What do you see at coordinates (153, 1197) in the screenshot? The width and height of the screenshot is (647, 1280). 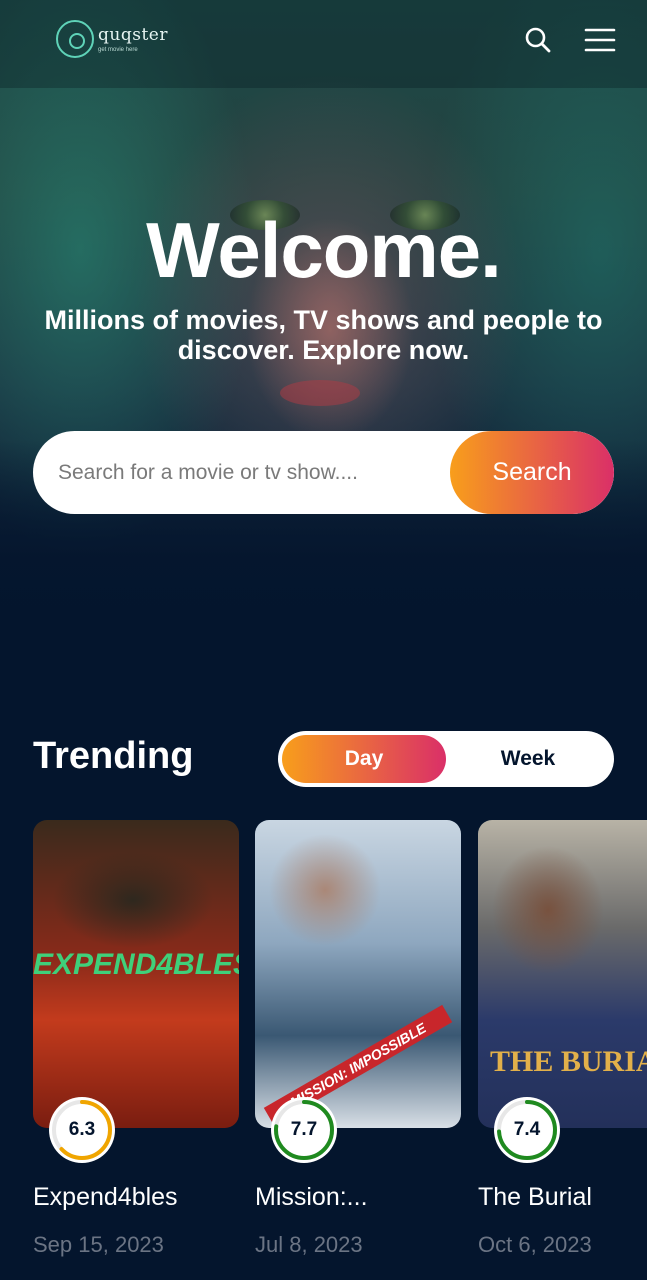 I see `movie-title: Expend4bles` at bounding box center [153, 1197].